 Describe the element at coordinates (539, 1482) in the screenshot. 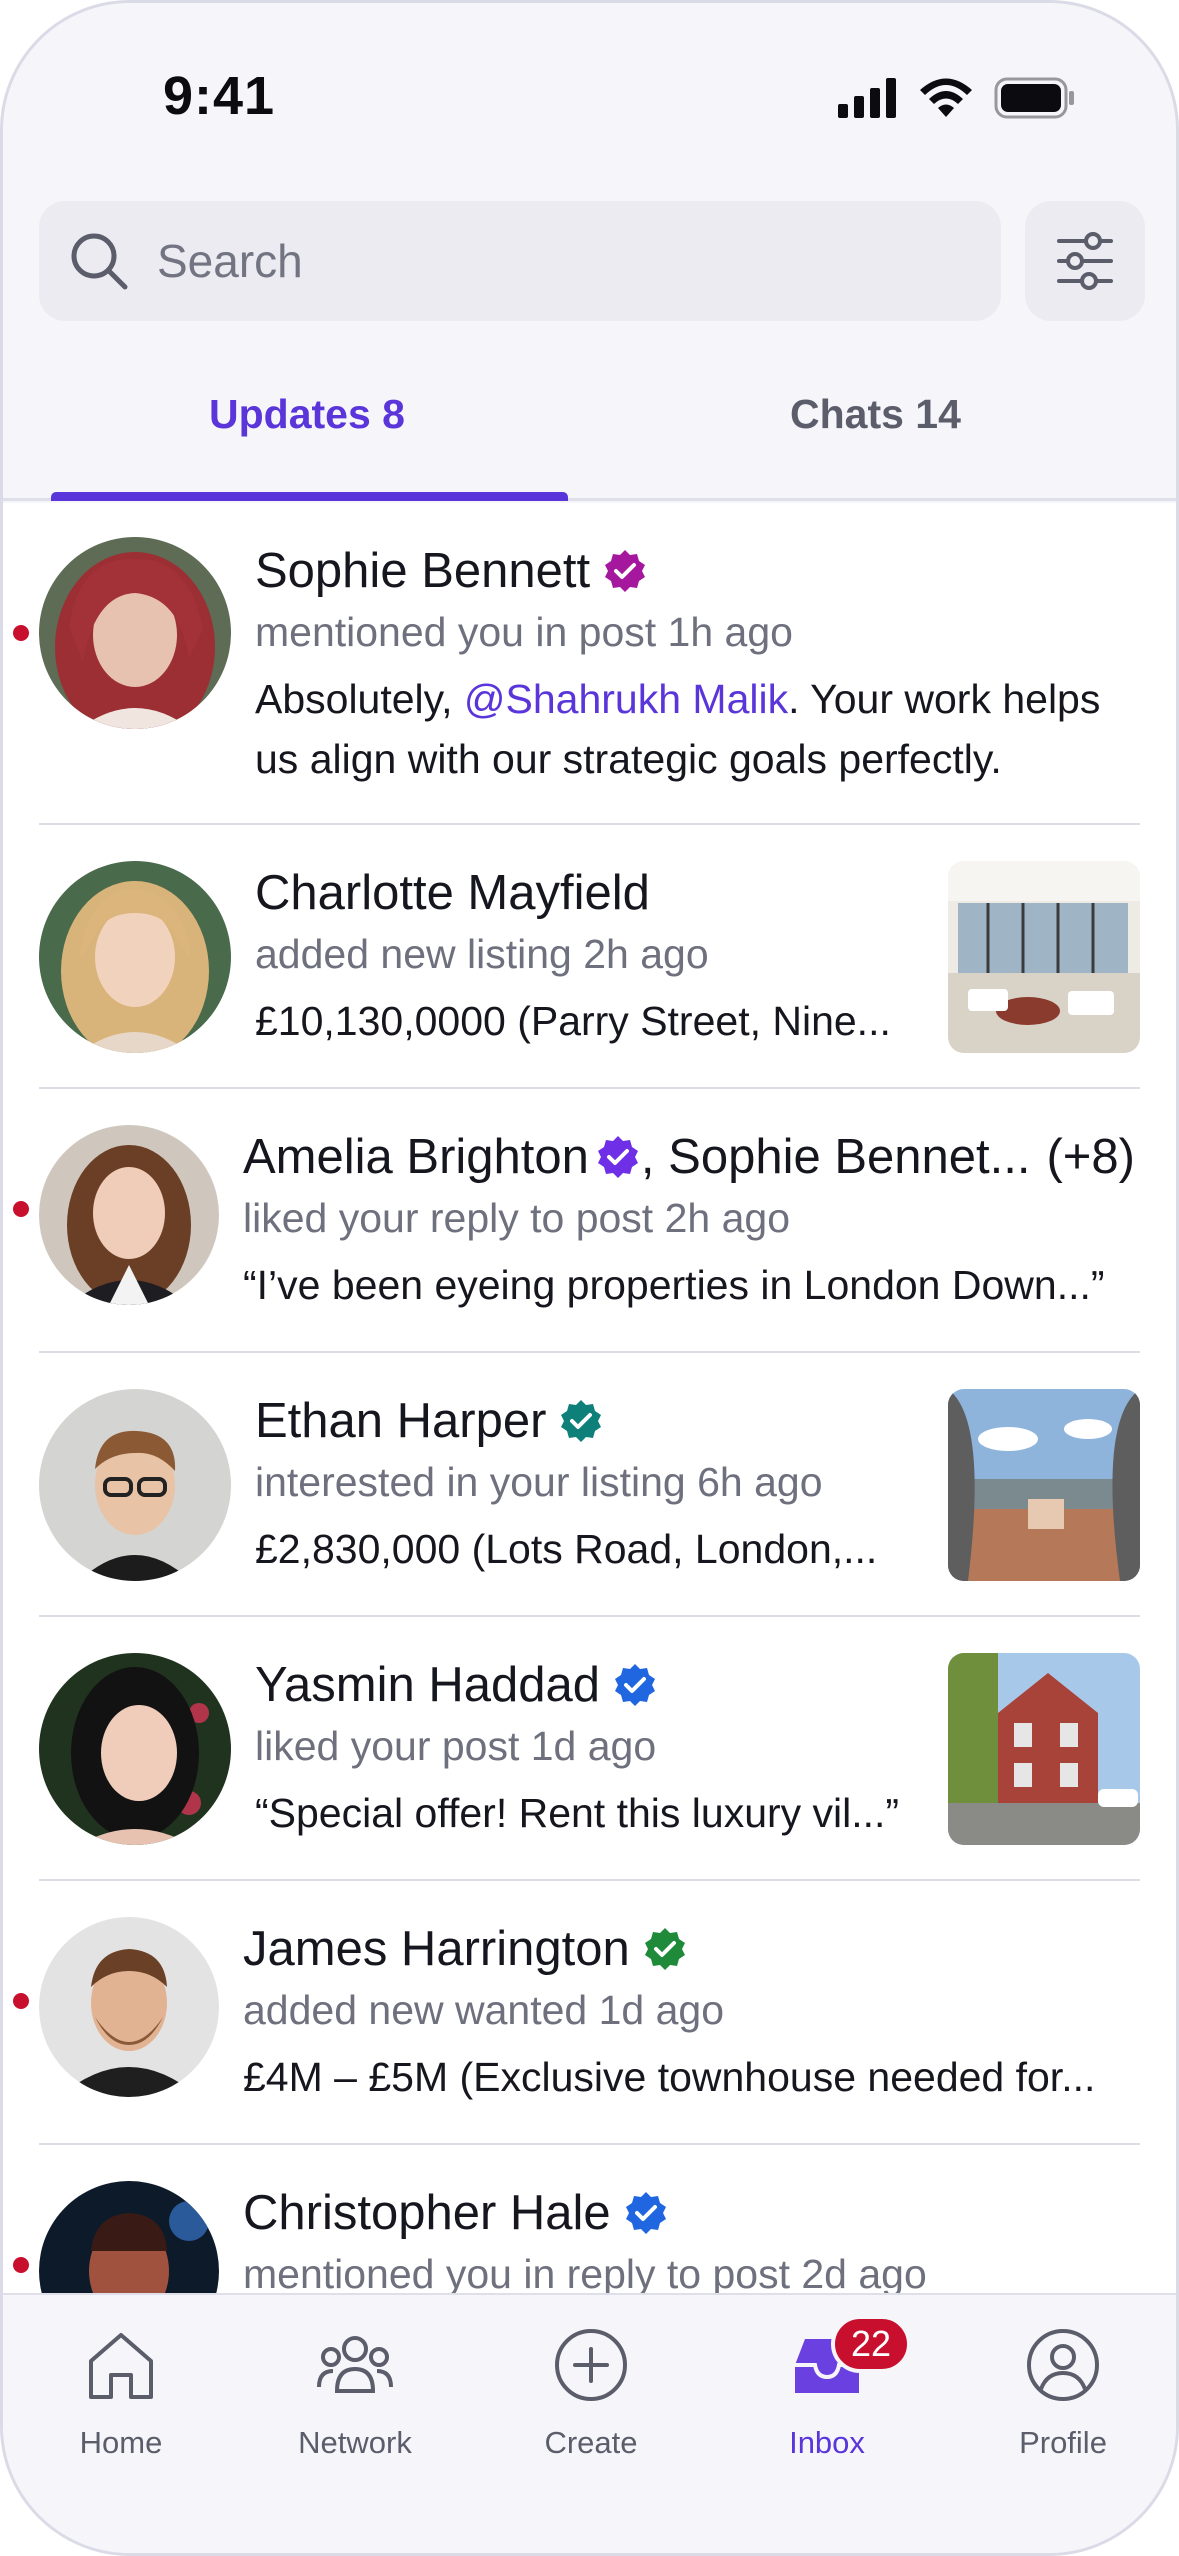

I see `activity-text: interested in your listing 6h ago` at that location.